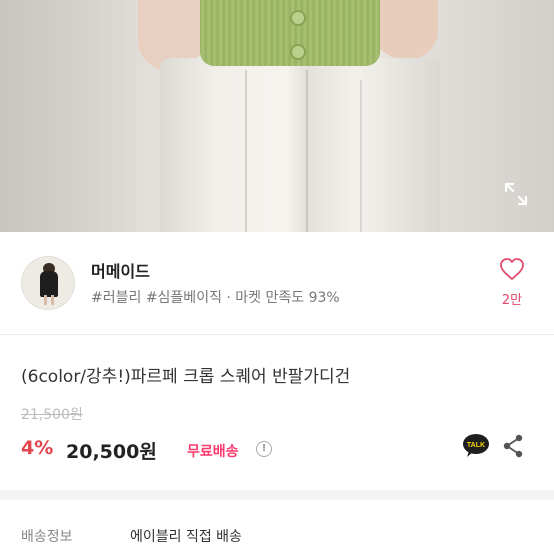 Image resolution: width=554 pixels, height=554 pixels. Describe the element at coordinates (264, 449) in the screenshot. I see `info-icon: !` at that location.